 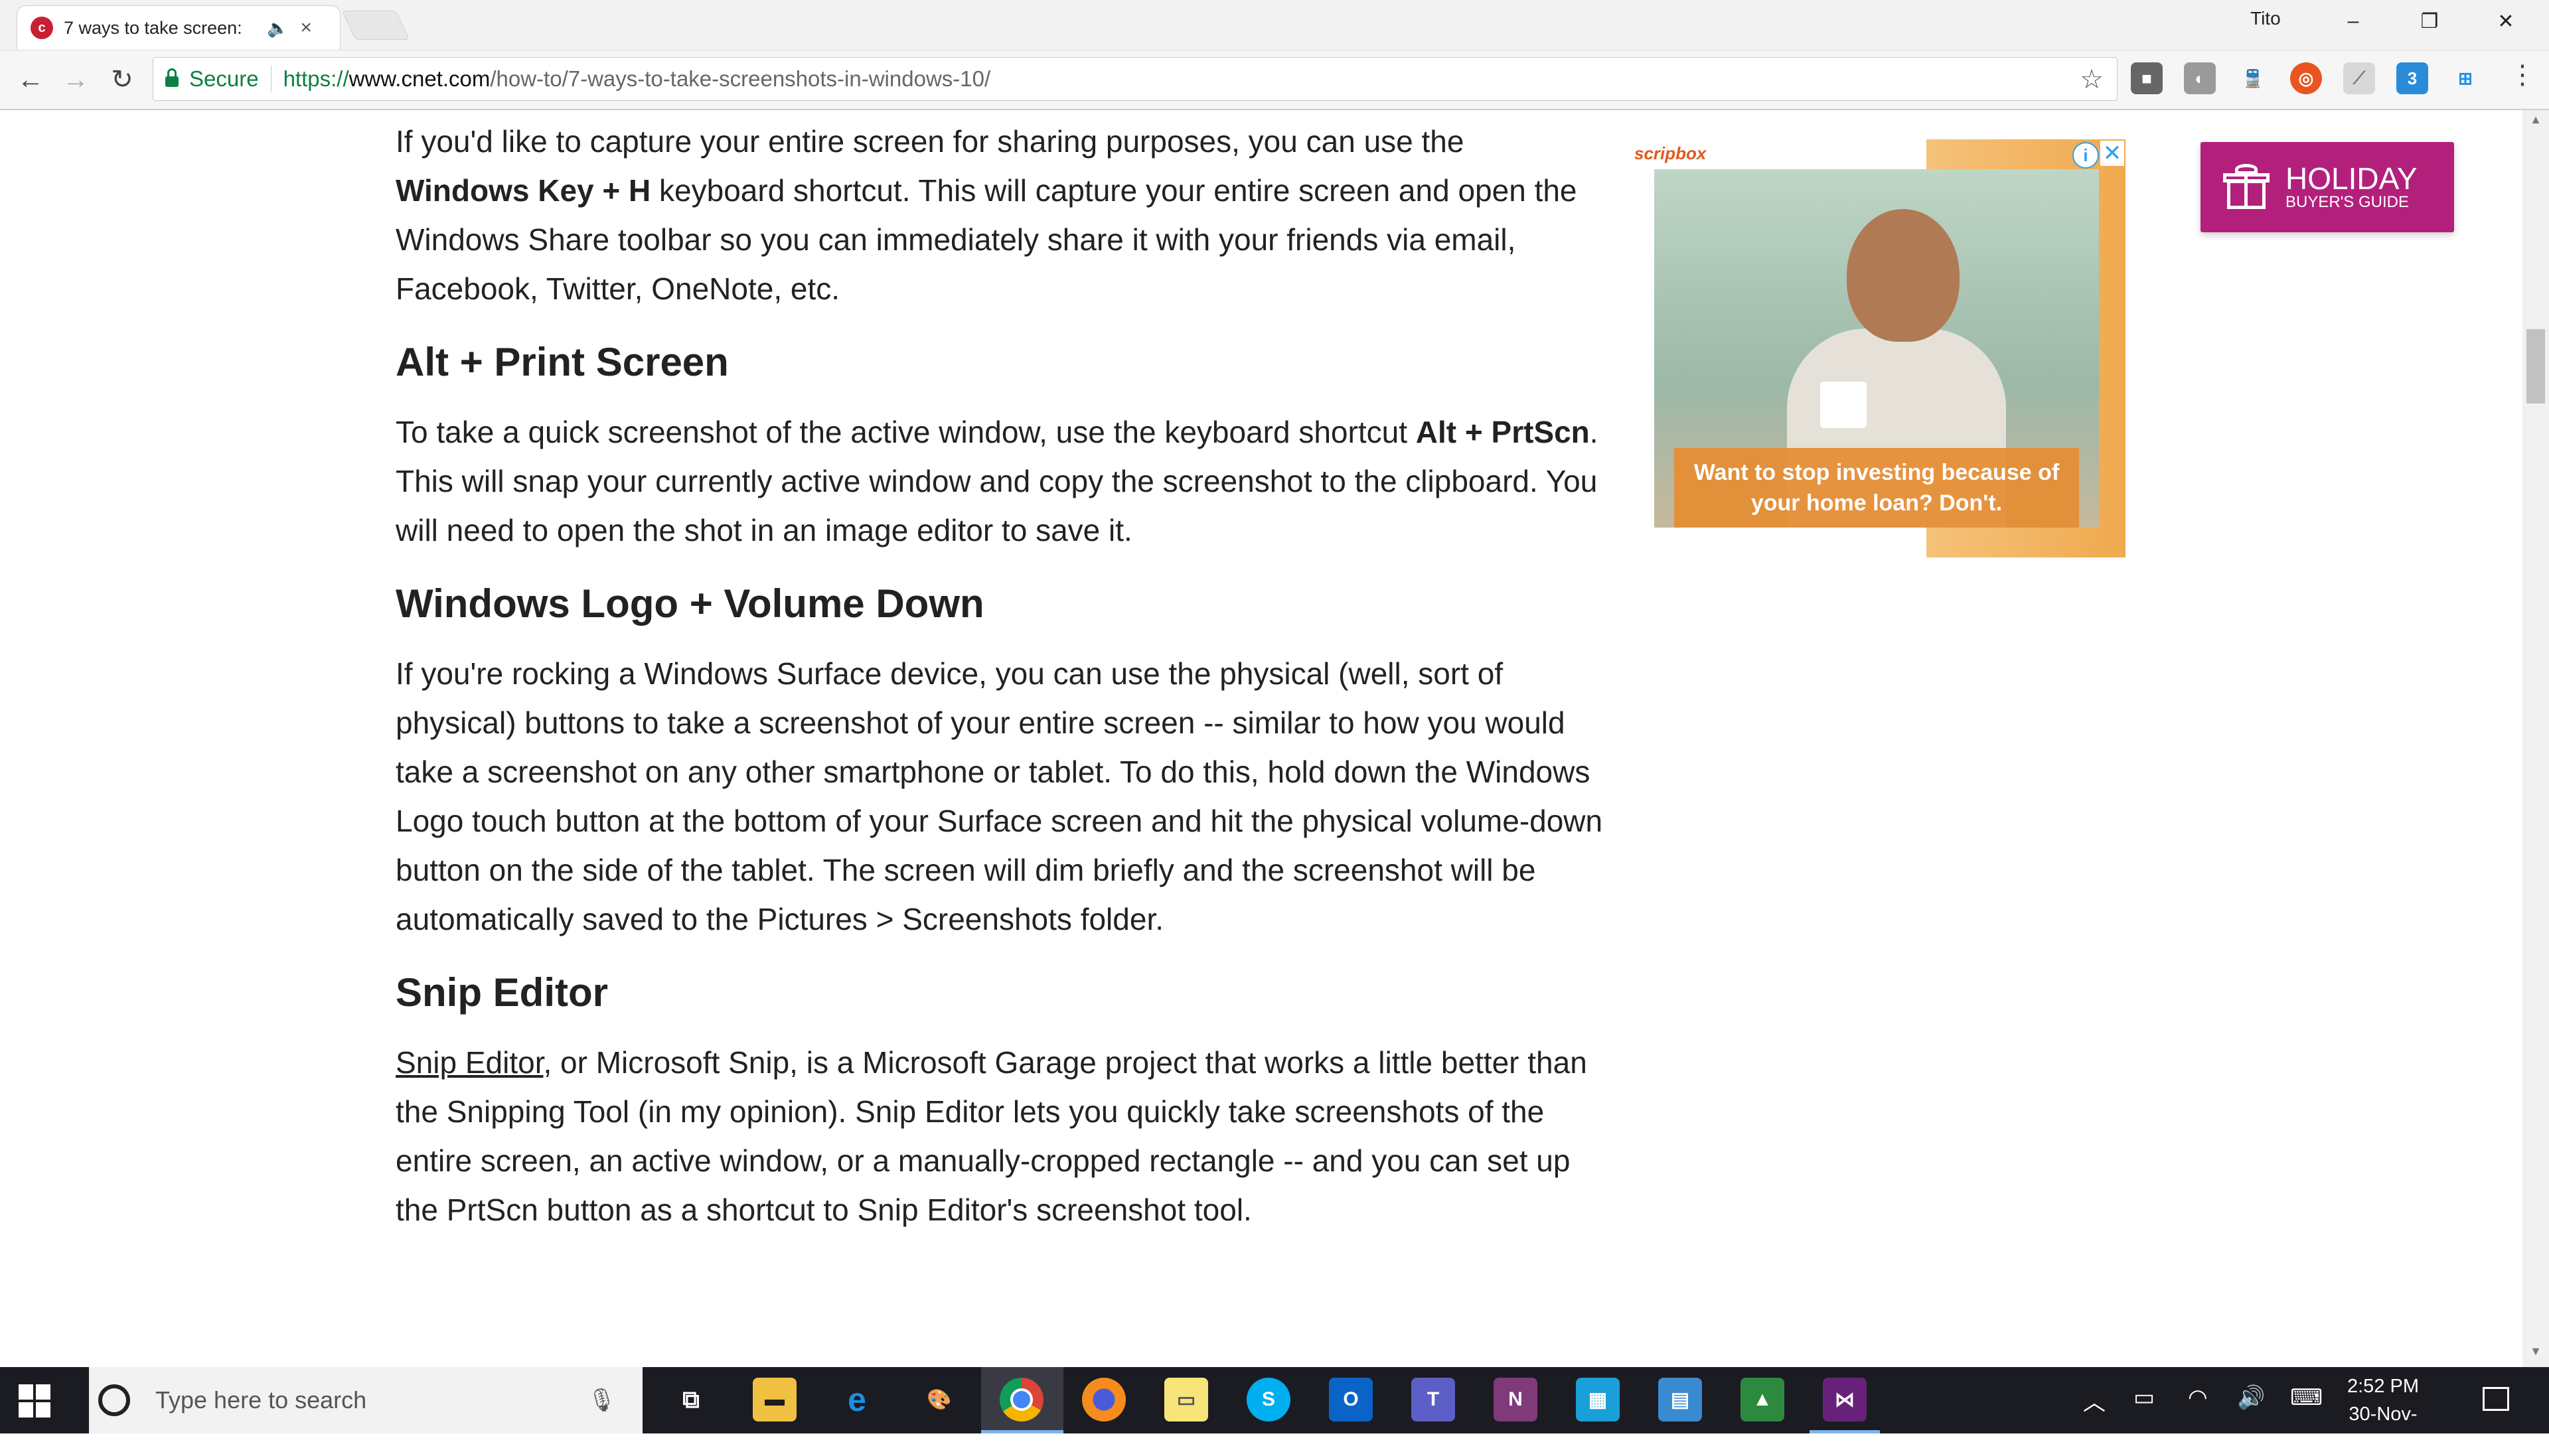 I want to click on window-user-name: Tito, so click(x=2265, y=18).